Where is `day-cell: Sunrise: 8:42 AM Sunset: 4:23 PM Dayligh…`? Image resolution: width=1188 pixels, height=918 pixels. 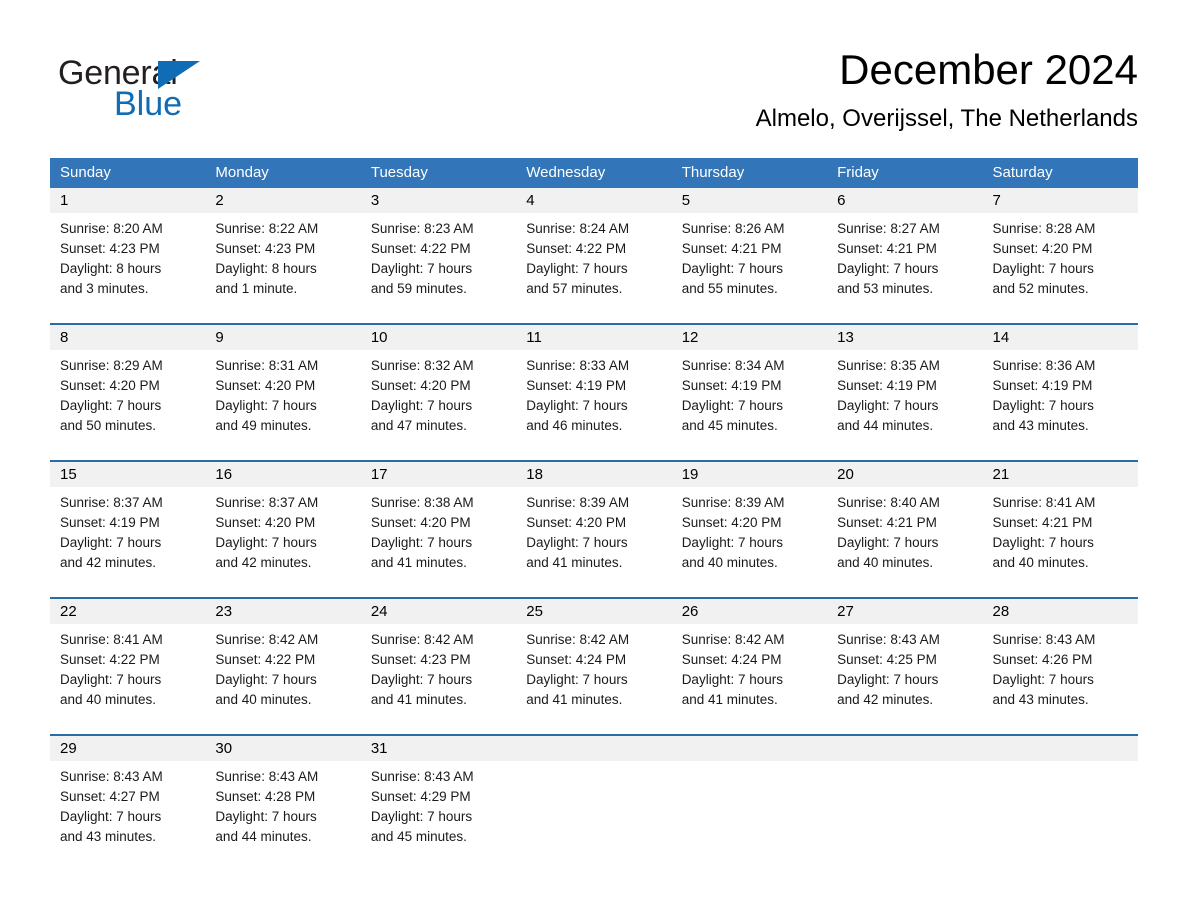
day-cell: Sunrise: 8:42 AM Sunset: 4:23 PM Dayligh… is located at coordinates (438, 672).